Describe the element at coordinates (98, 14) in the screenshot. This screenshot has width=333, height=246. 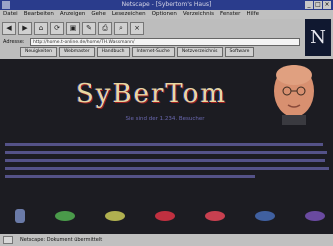
I see `menu-gehe: Gehe` at that location.